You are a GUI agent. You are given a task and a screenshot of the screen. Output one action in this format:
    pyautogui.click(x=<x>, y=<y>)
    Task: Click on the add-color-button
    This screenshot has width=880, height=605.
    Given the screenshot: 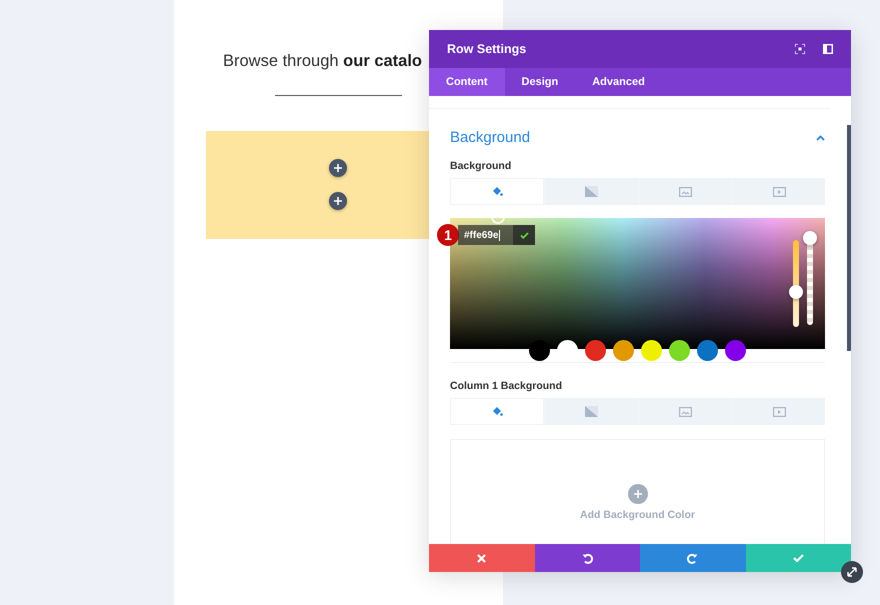 What is the action you would take?
    pyautogui.click(x=638, y=494)
    